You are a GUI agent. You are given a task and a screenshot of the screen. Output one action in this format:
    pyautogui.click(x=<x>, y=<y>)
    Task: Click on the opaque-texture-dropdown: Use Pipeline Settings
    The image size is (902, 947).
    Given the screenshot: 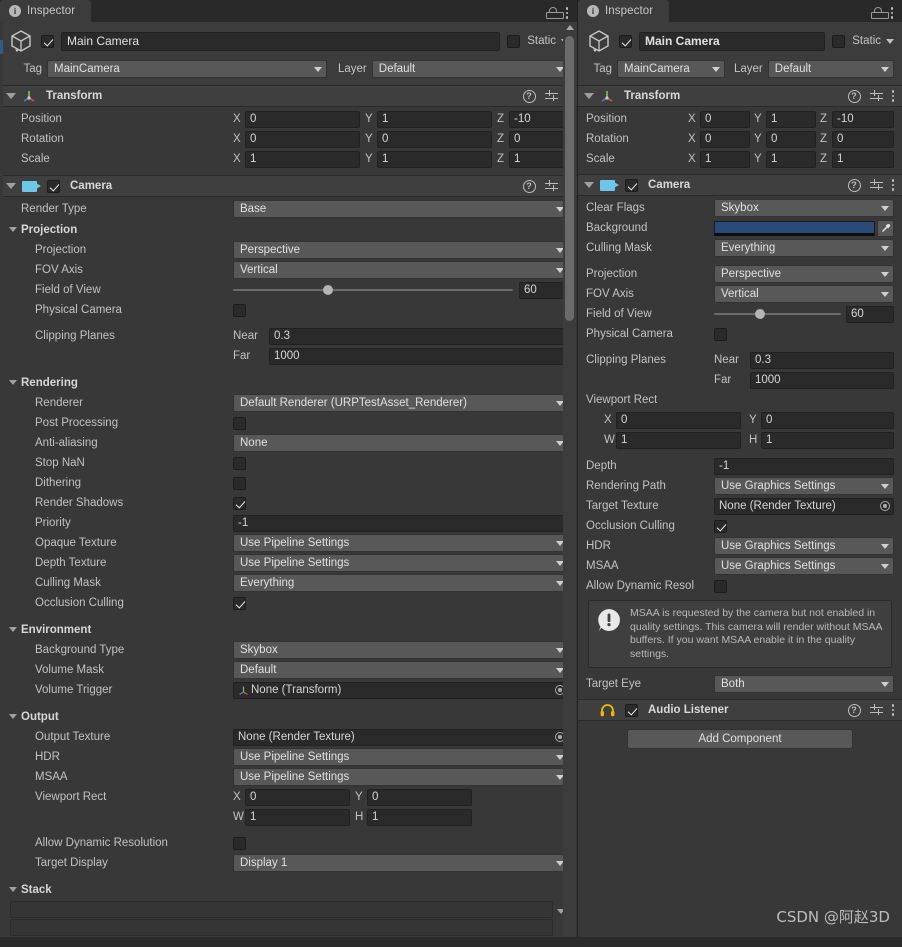 What is the action you would take?
    pyautogui.click(x=401, y=543)
    